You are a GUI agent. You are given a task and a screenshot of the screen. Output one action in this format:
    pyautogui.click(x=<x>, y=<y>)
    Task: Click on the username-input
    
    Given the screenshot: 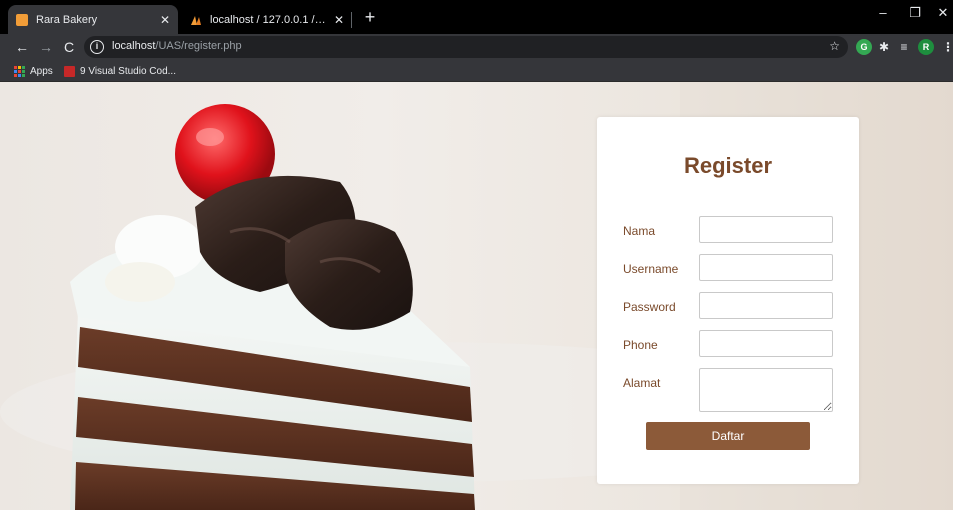 What is the action you would take?
    pyautogui.click(x=766, y=267)
    